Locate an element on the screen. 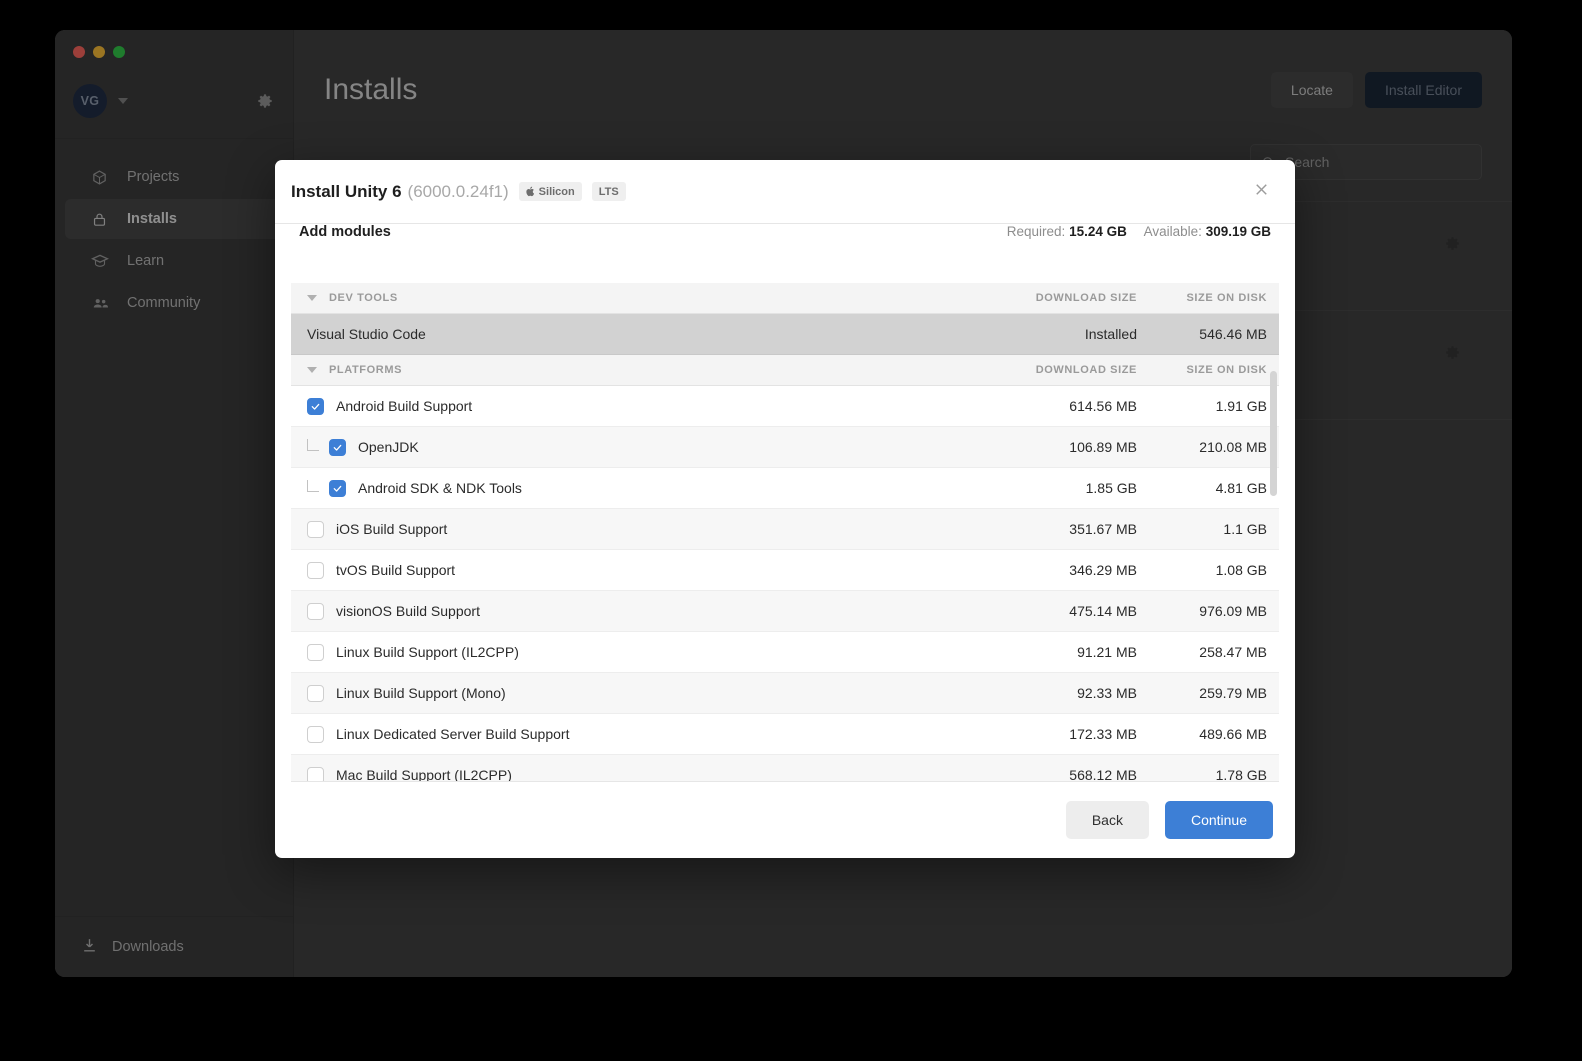 The width and height of the screenshot is (1582, 1061). apple-logo-icon is located at coordinates (530, 191).